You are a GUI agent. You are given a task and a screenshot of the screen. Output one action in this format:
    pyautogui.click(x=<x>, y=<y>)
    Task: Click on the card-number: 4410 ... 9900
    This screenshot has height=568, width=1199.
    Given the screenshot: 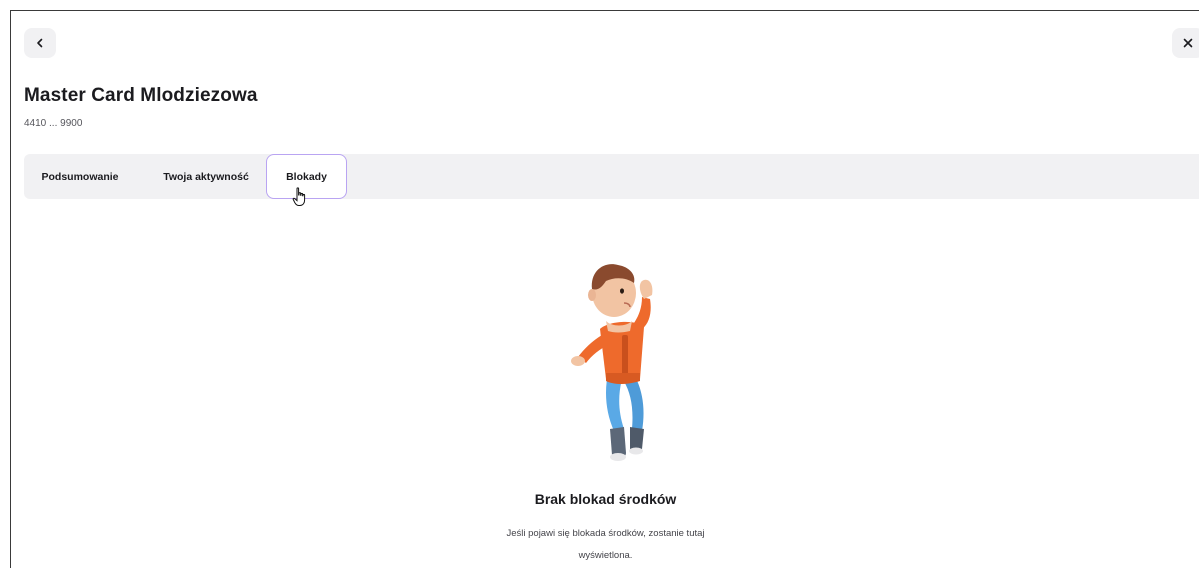 What is the action you would take?
    pyautogui.click(x=53, y=123)
    